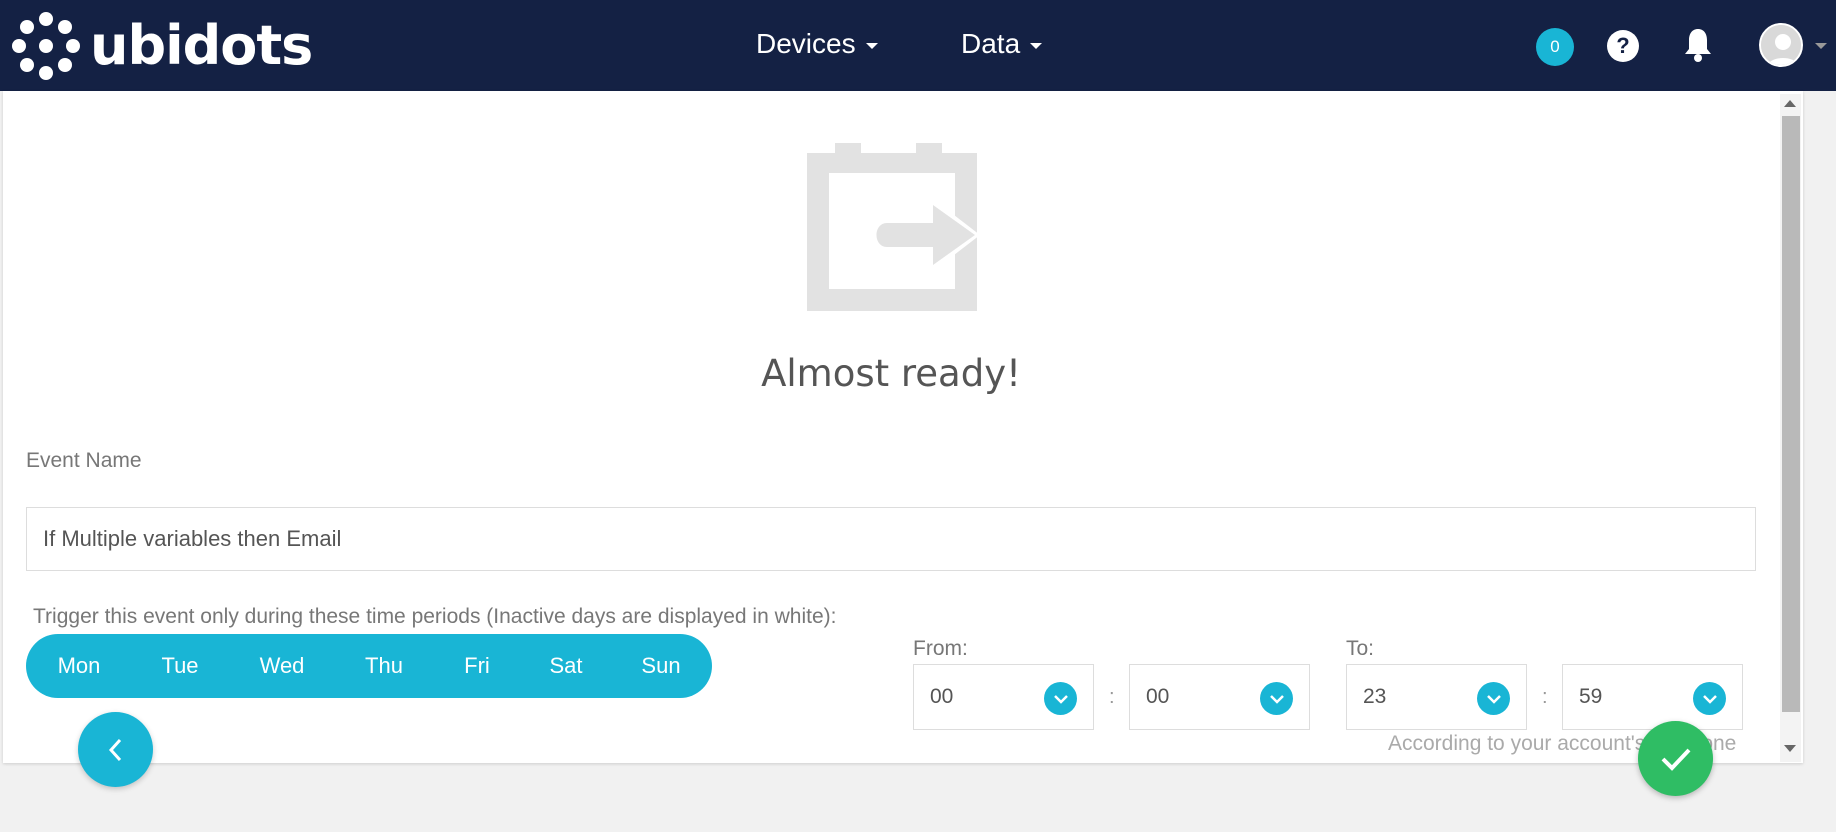 The image size is (1836, 832). I want to click on nav-devices-menu: Devices, so click(817, 44).